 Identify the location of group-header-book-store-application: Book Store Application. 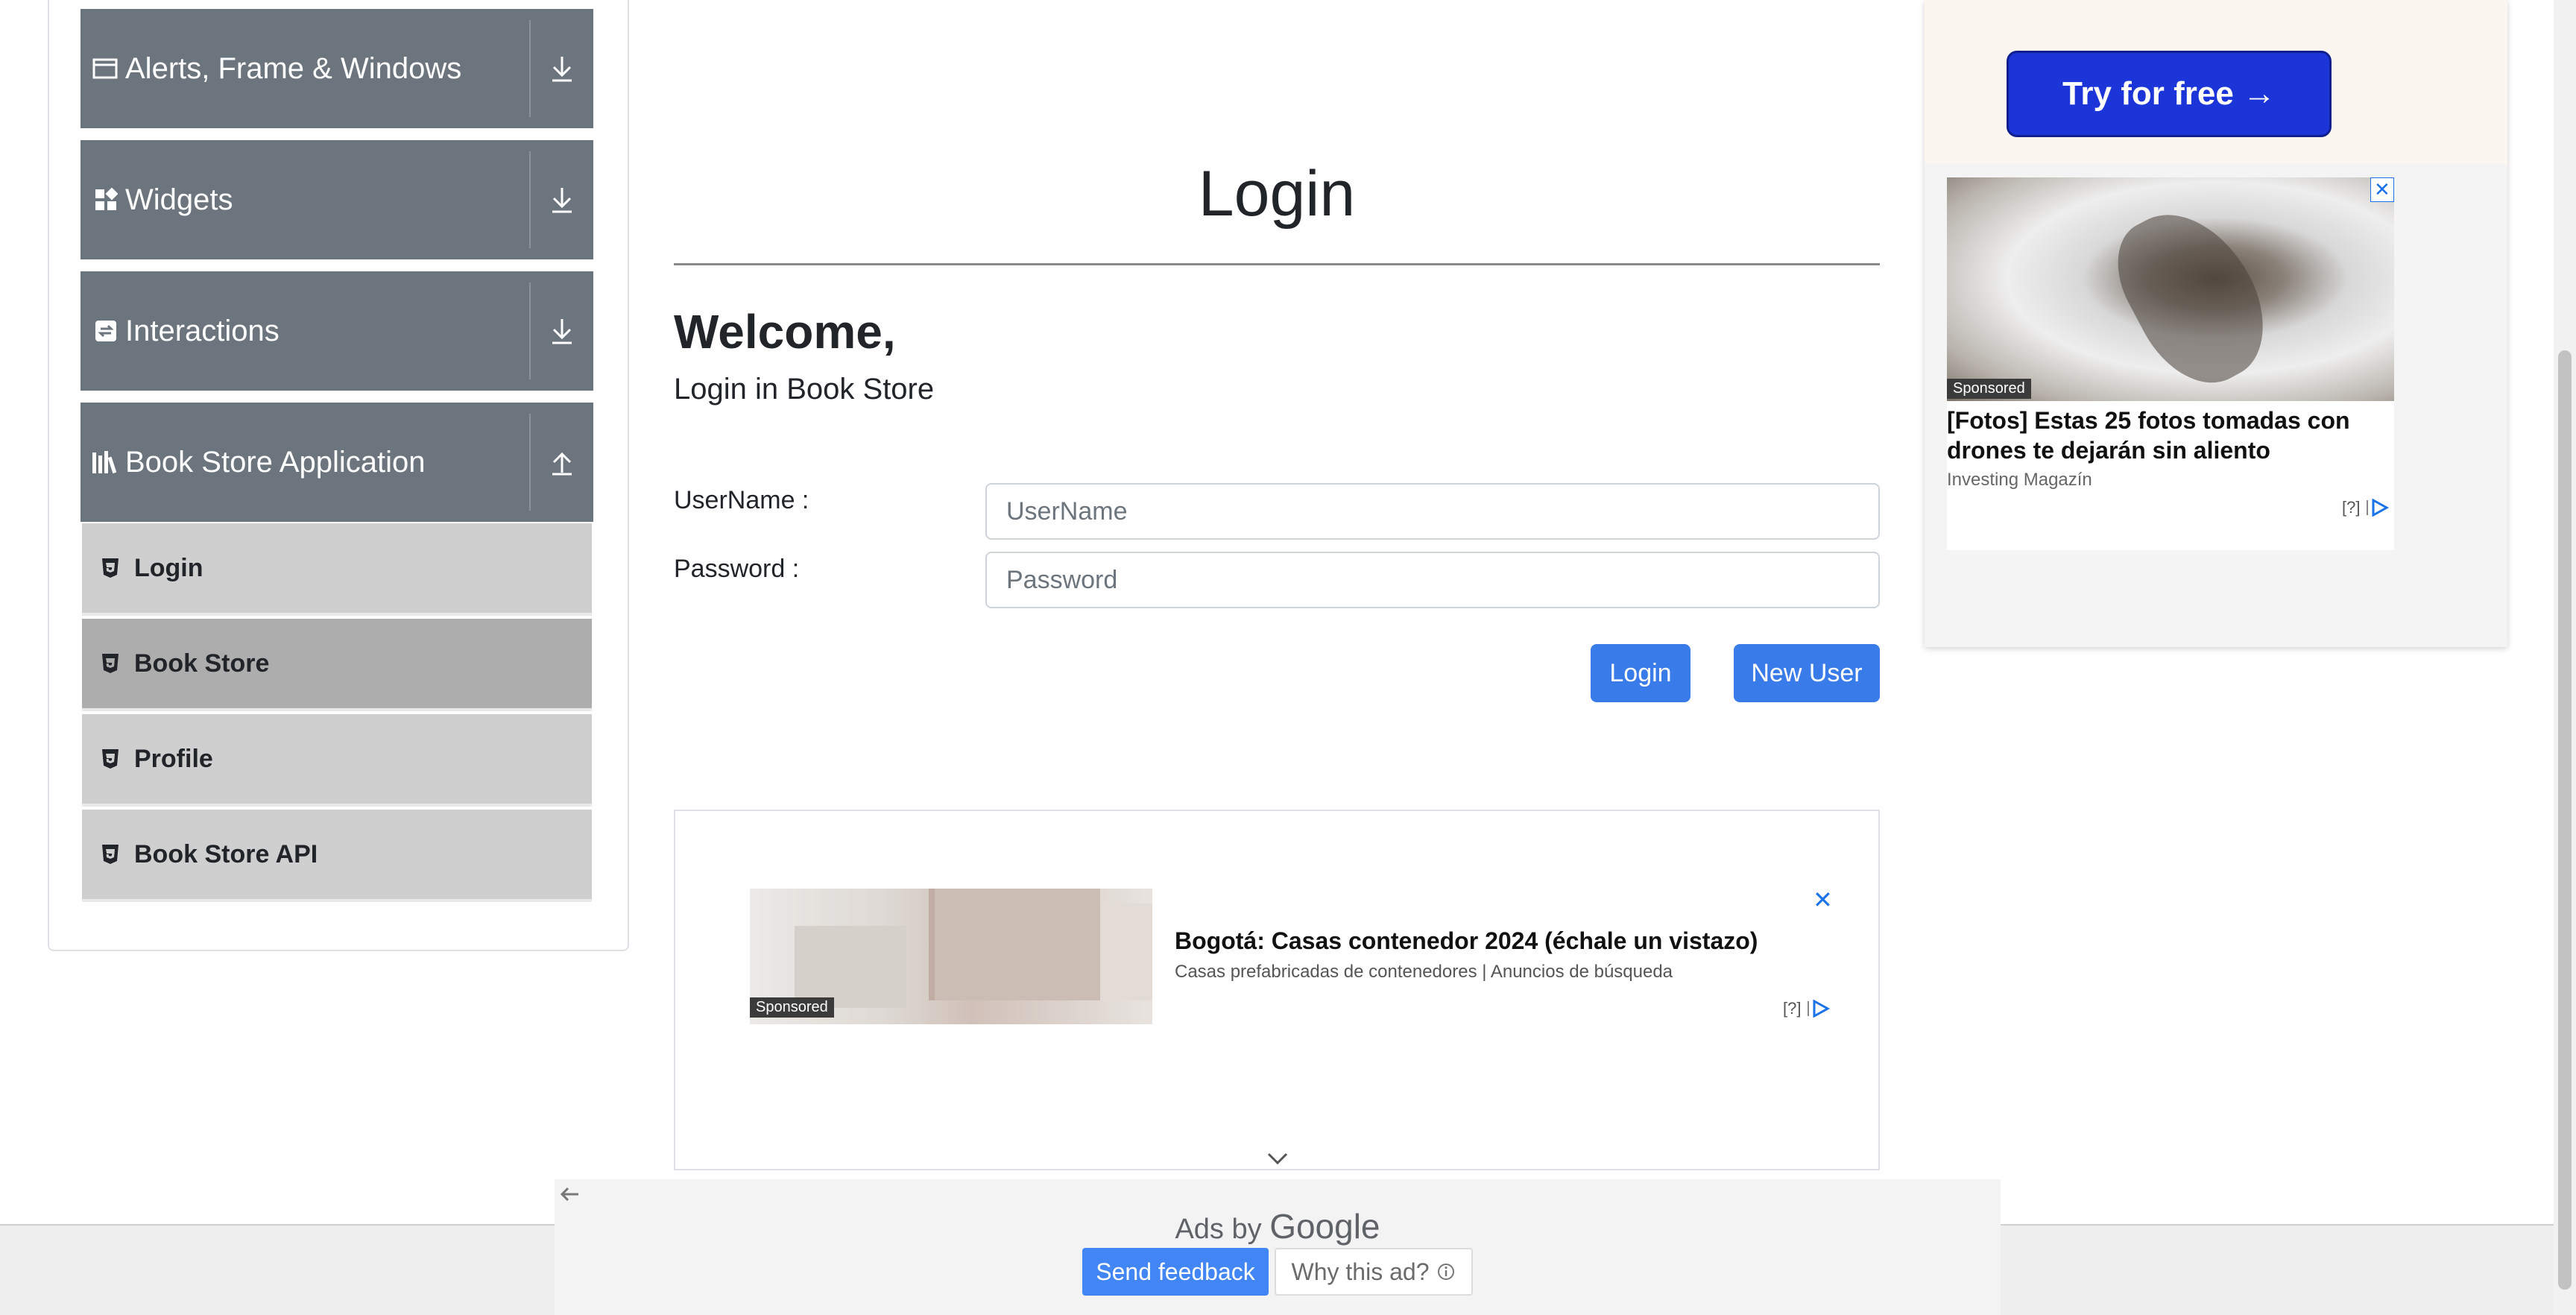
(336, 463).